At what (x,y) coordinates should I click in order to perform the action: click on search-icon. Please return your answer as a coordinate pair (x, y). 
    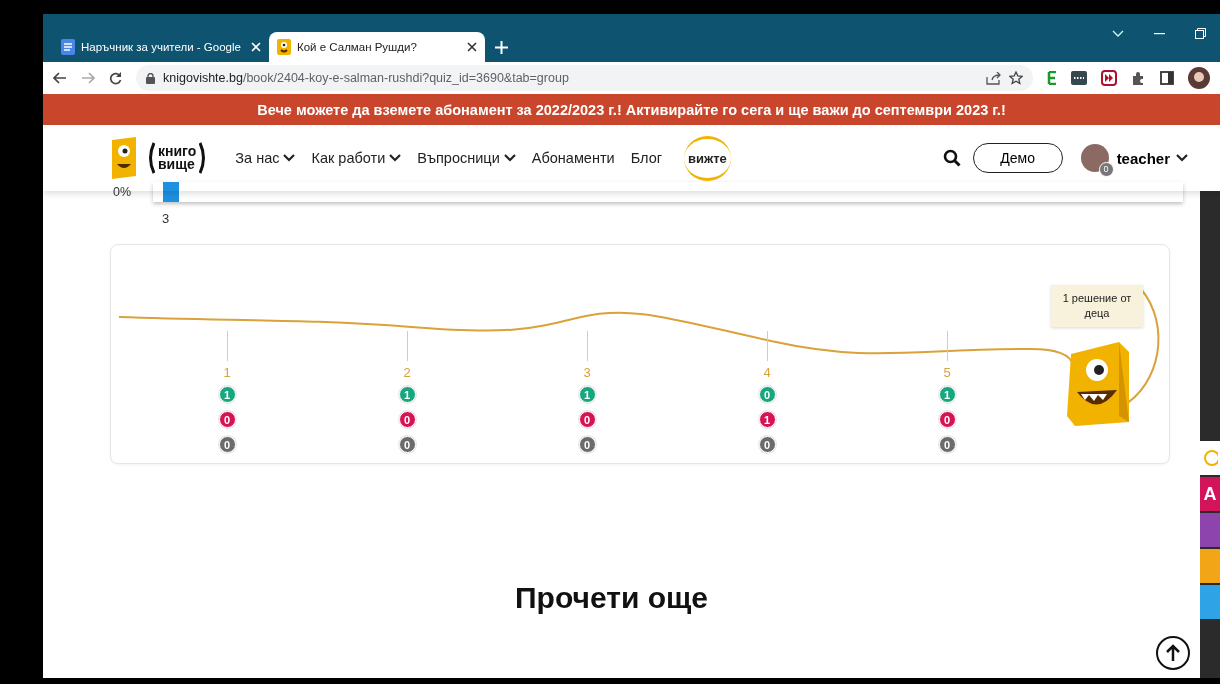
    Looking at the image, I should click on (951, 158).